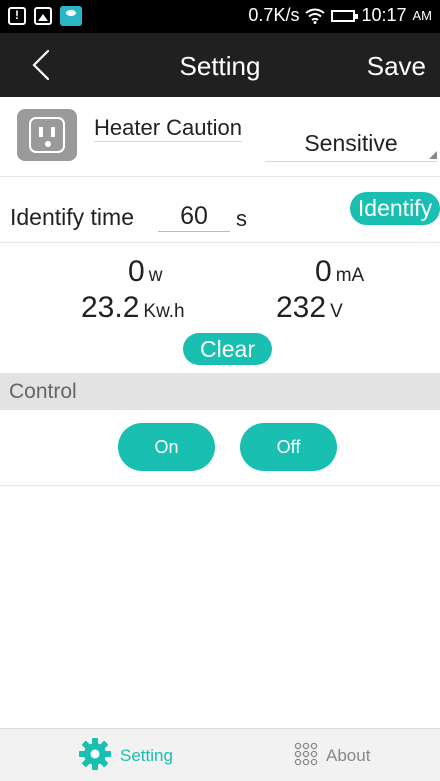  I want to click on nav-item-setting: Setting, so click(125, 756).